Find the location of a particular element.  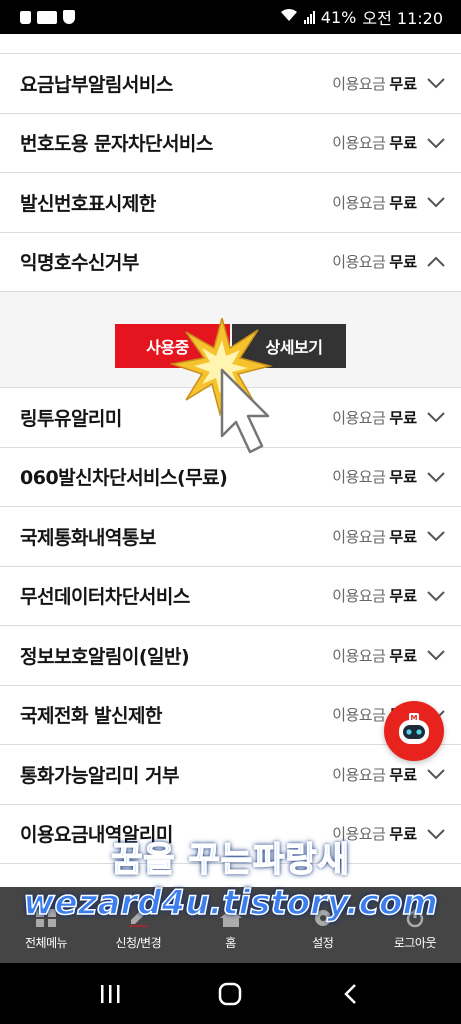

list-item: 요금납부알림서비스 이용요금 무료 is located at coordinates (230, 84).